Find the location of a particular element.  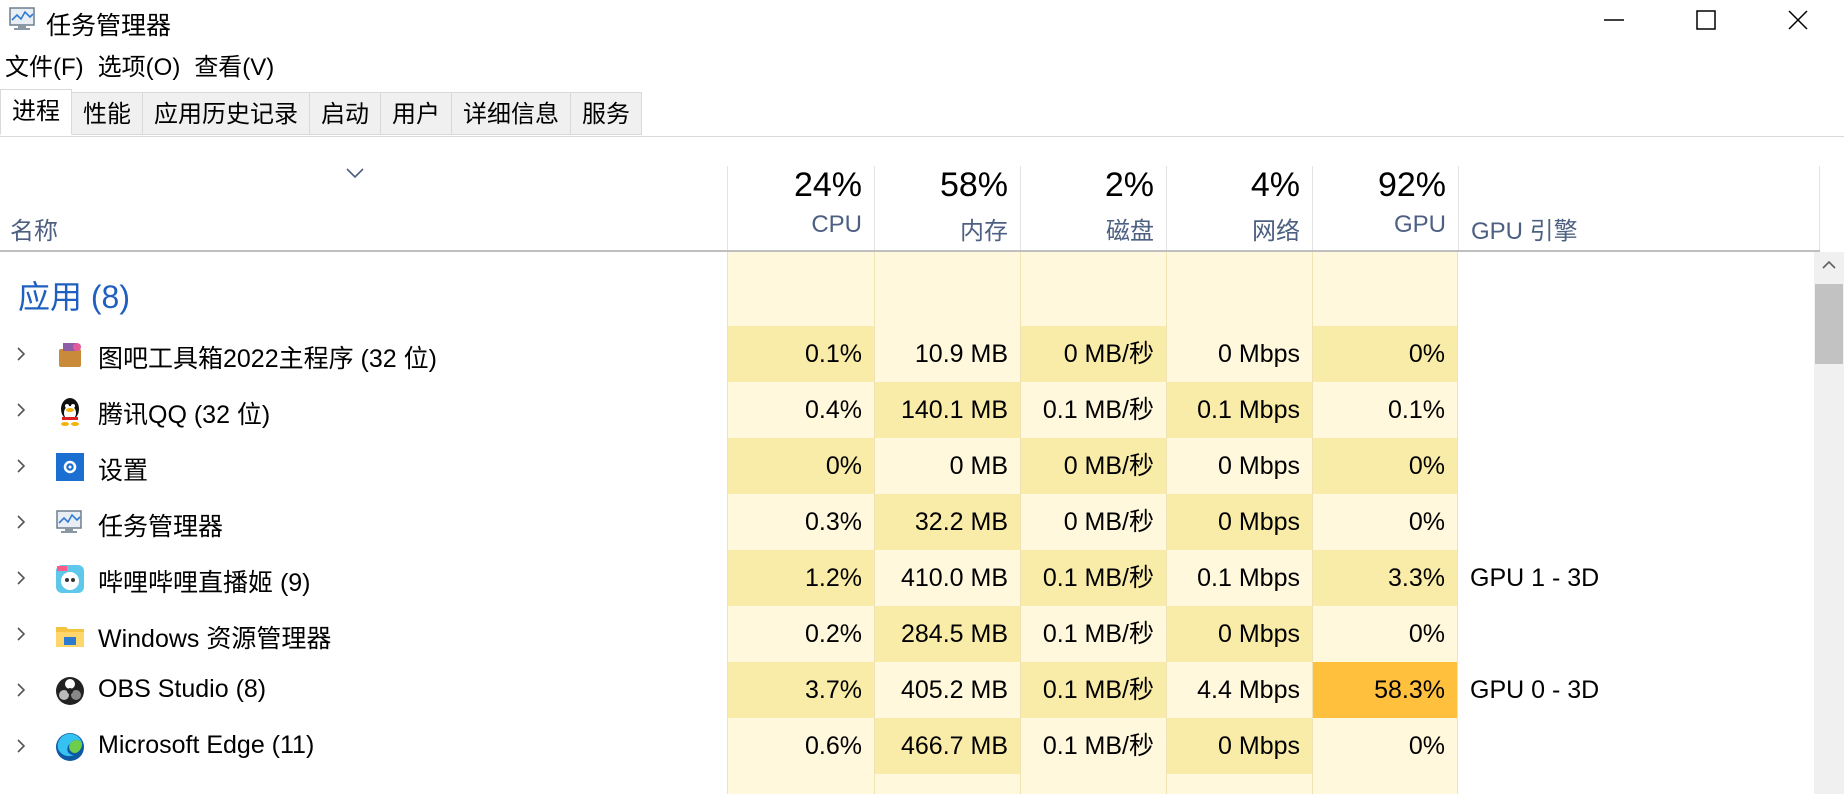

cell-gpu: 3.3% is located at coordinates (1385, 578).